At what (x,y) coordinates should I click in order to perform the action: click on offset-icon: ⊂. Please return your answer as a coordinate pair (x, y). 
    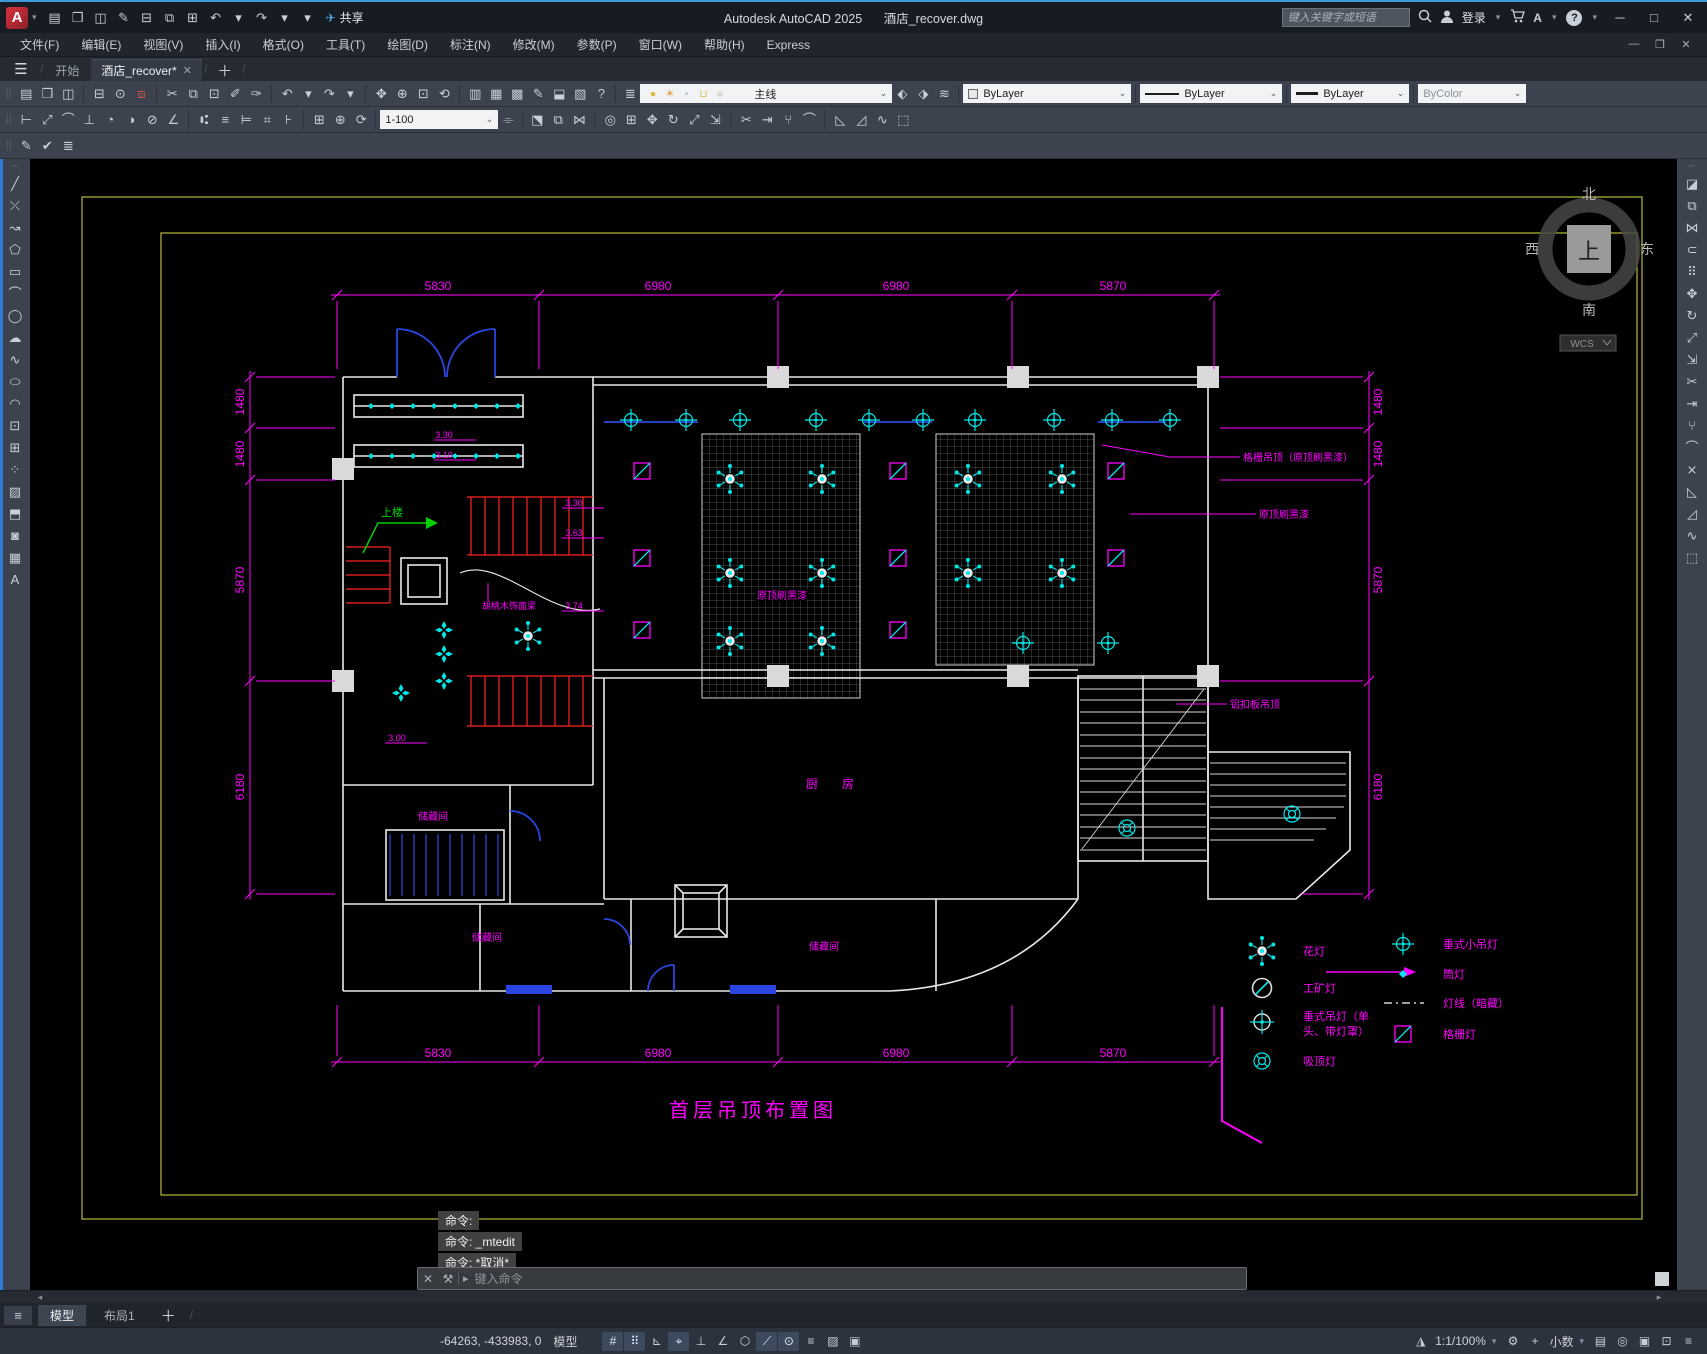
    Looking at the image, I should click on (1692, 249).